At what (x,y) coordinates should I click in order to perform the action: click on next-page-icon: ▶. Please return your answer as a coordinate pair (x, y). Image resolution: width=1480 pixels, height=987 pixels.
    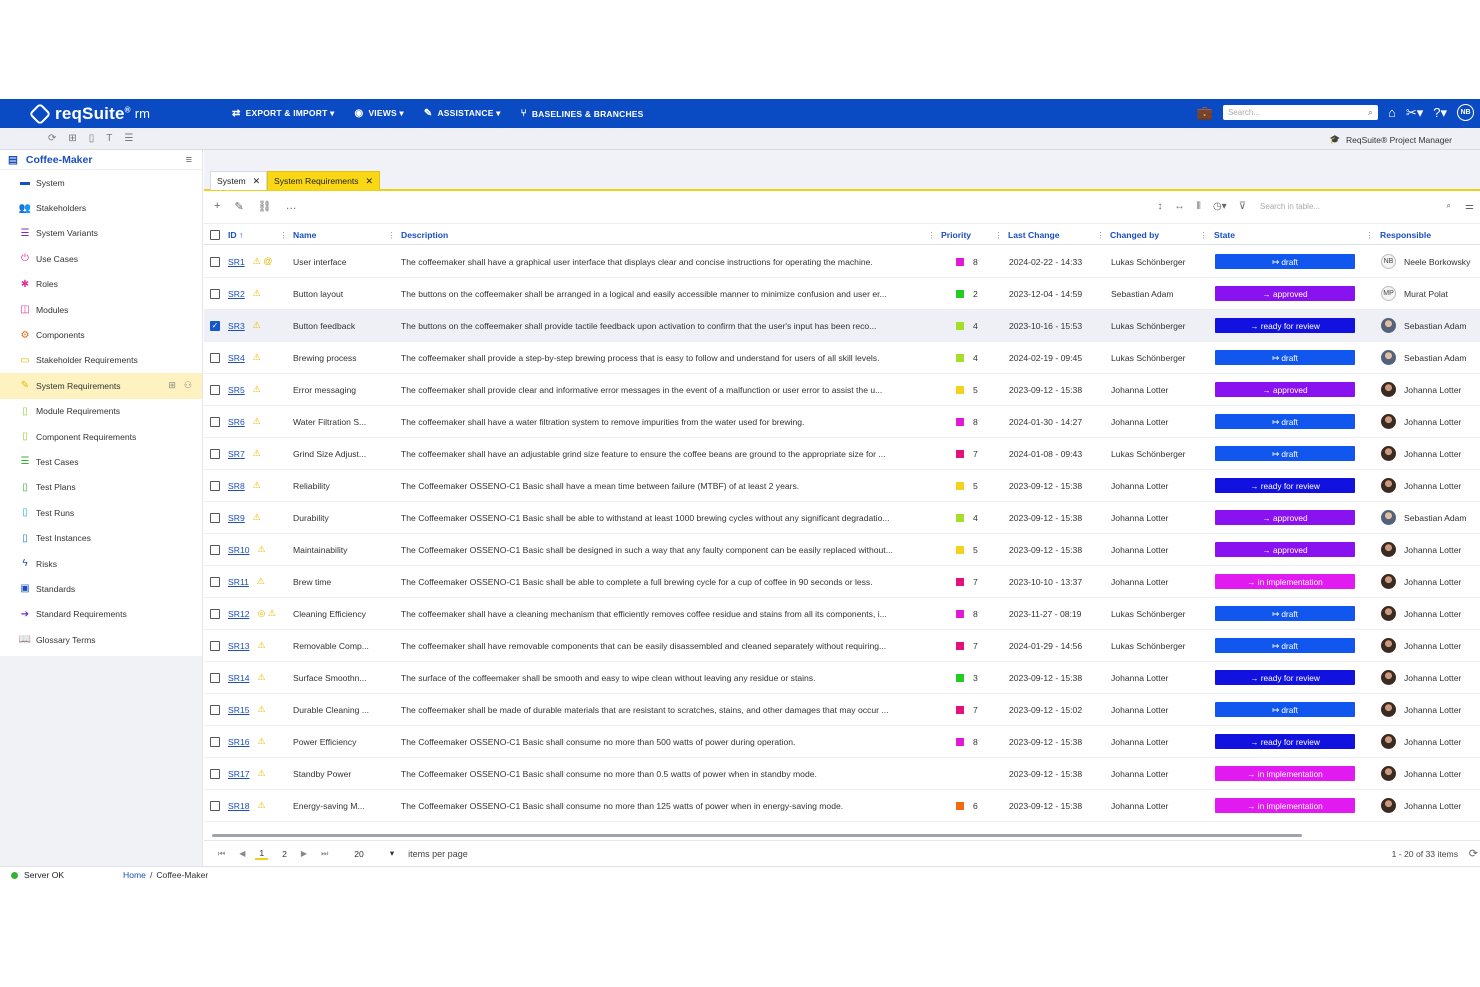
    Looking at the image, I should click on (304, 853).